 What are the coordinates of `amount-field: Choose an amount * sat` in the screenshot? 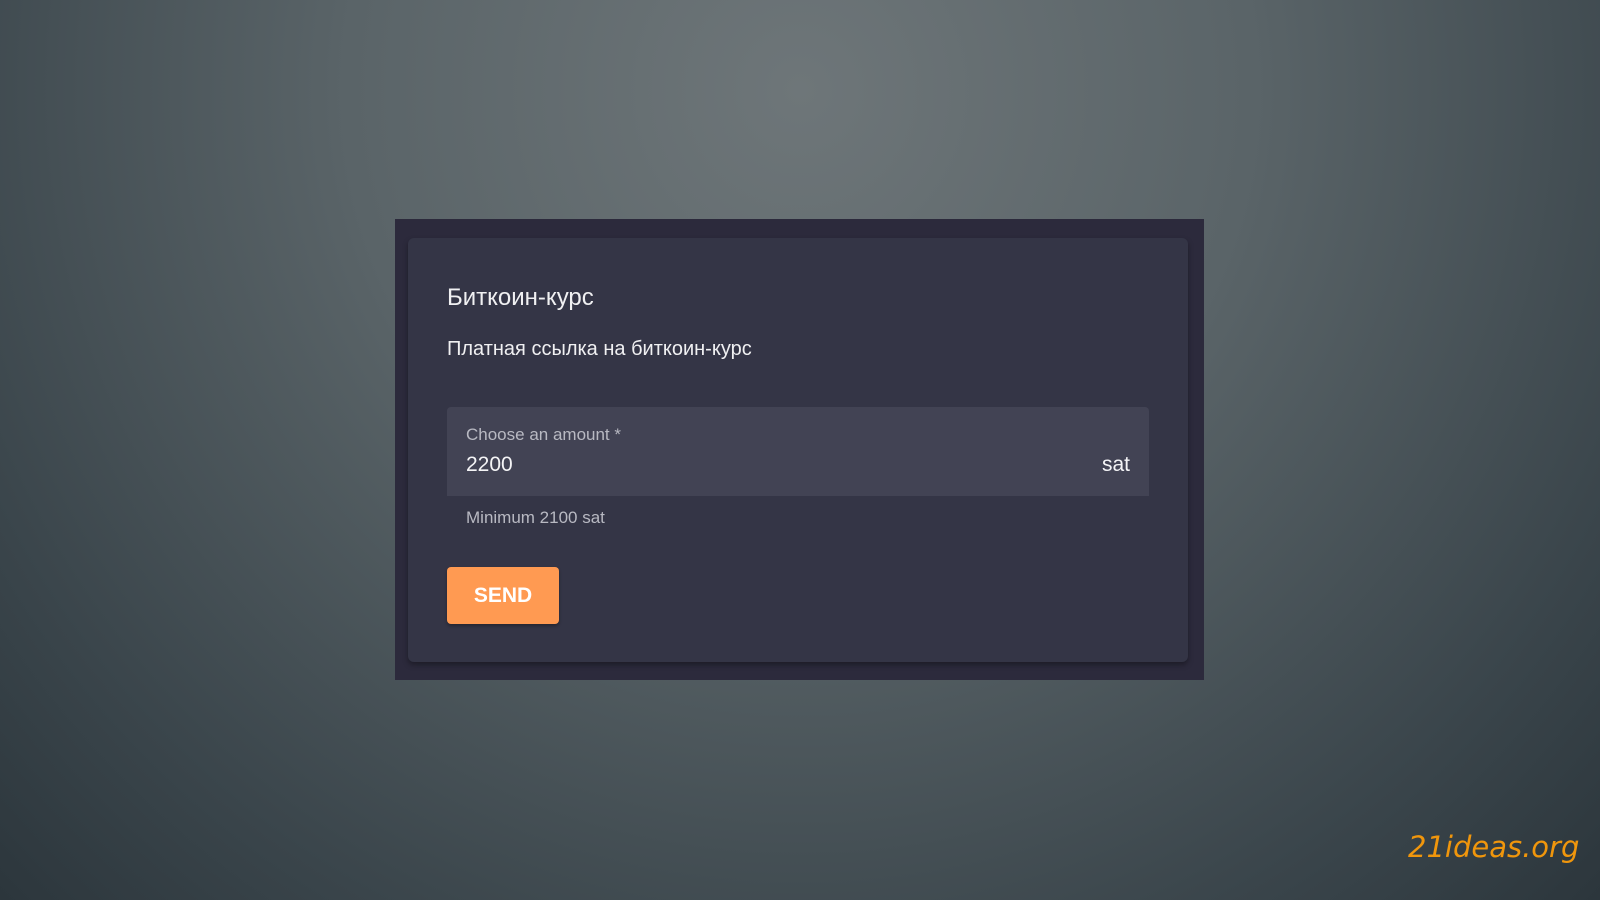 It's located at (798, 451).